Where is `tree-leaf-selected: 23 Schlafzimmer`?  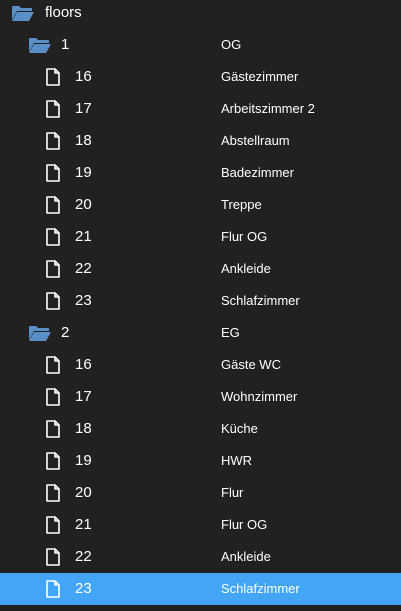 tree-leaf-selected: 23 Schlafzimmer is located at coordinates (200, 589).